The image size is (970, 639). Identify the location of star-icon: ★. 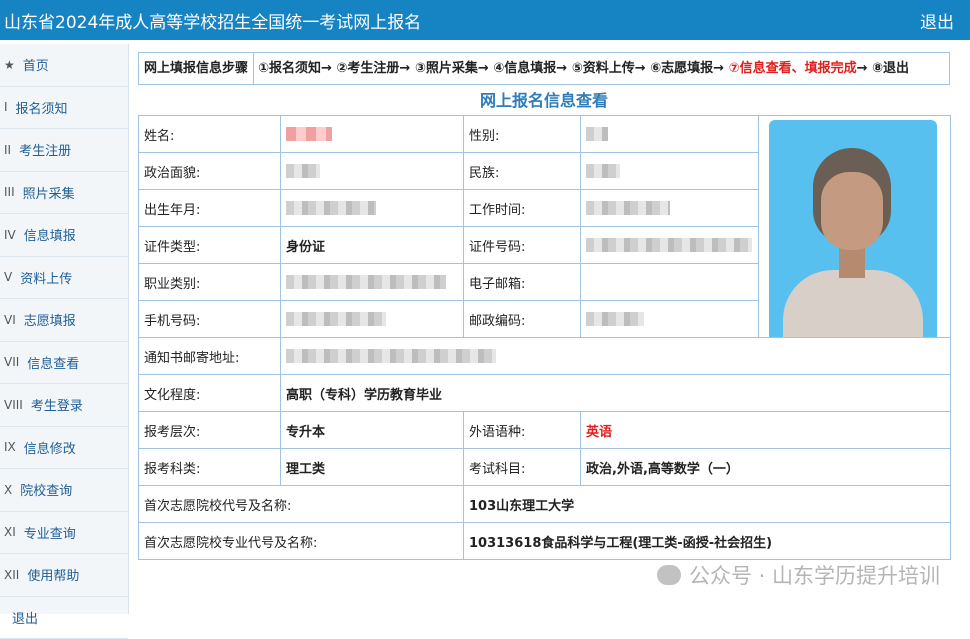
(9, 65).